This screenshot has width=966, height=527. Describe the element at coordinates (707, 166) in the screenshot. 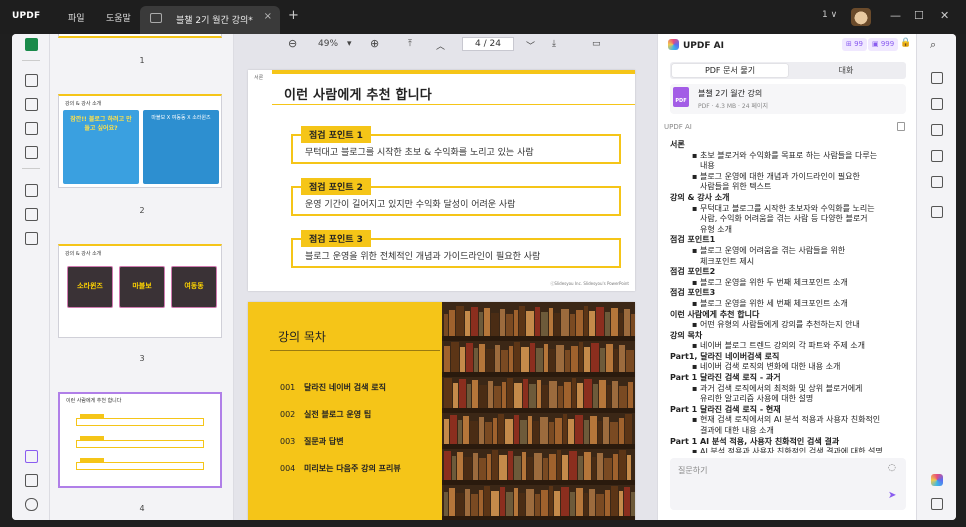

I see `summary-bullet: 내용` at that location.